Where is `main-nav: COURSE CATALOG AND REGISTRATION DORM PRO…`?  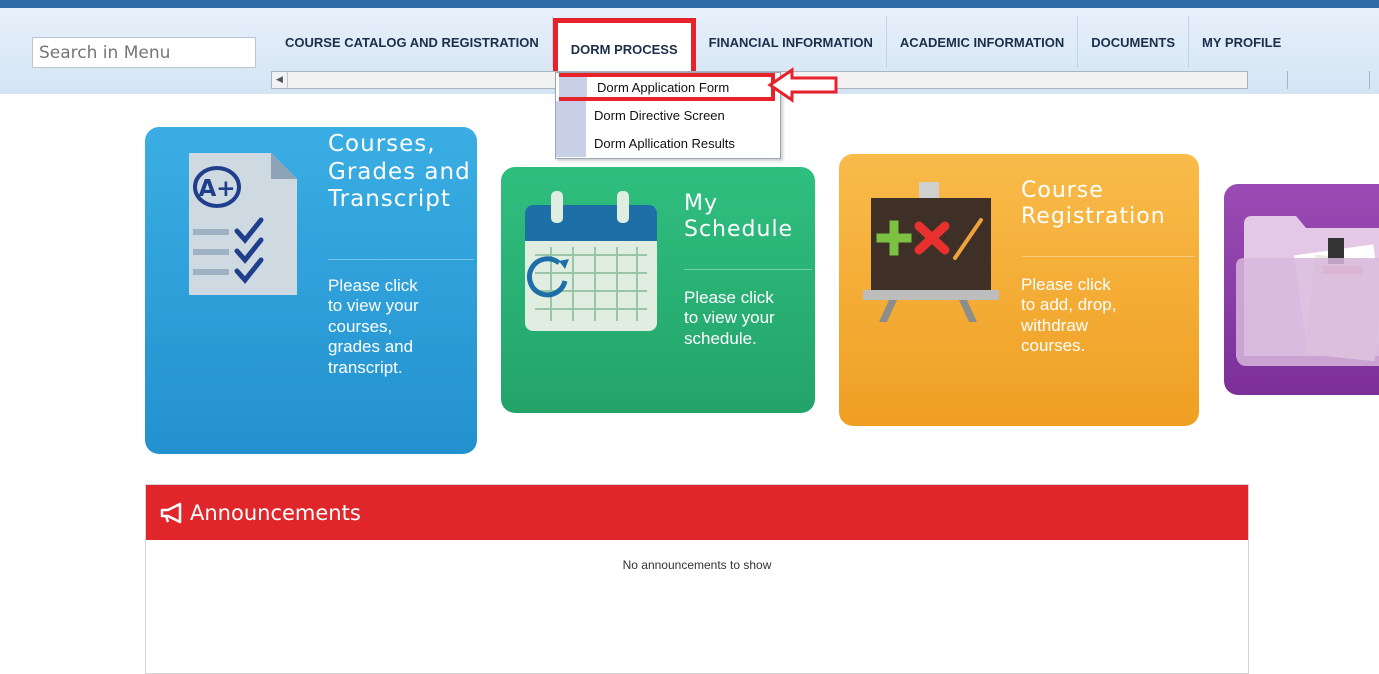
main-nav: COURSE CATALOG AND REGISTRATION DORM PRO… is located at coordinates (783, 48).